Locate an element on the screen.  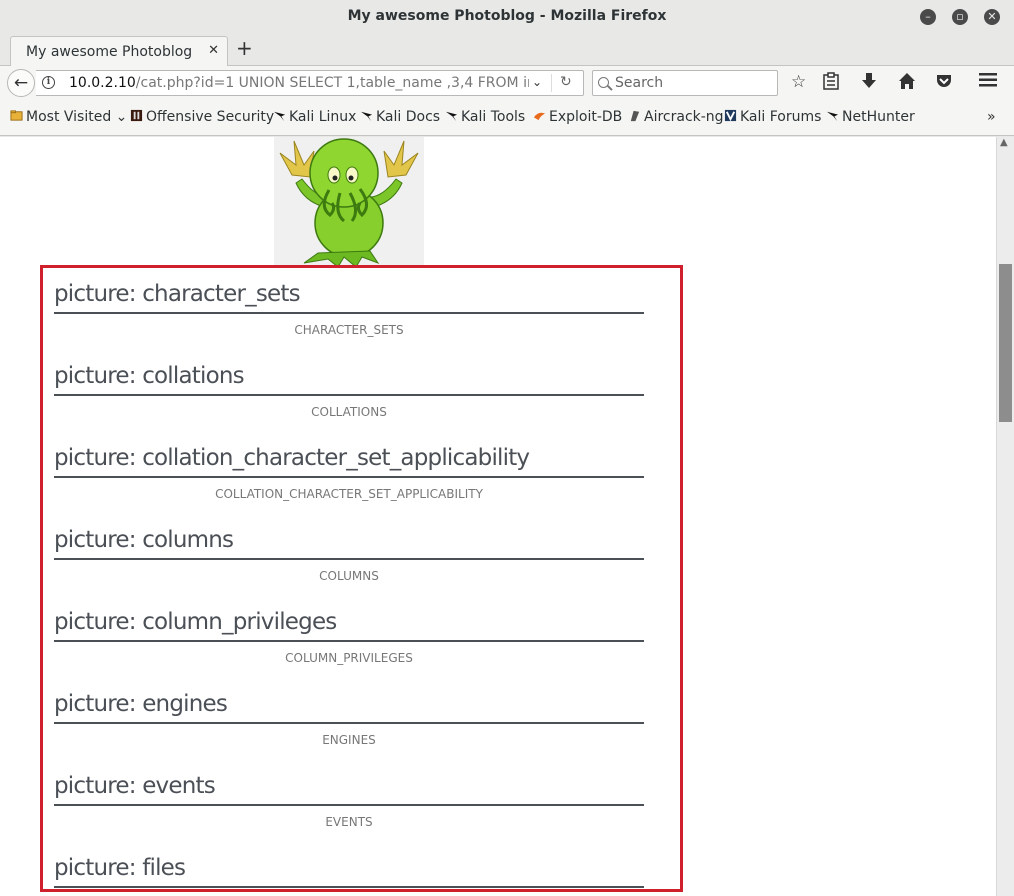
picture-caption: COLLATIONS is located at coordinates (349, 412).